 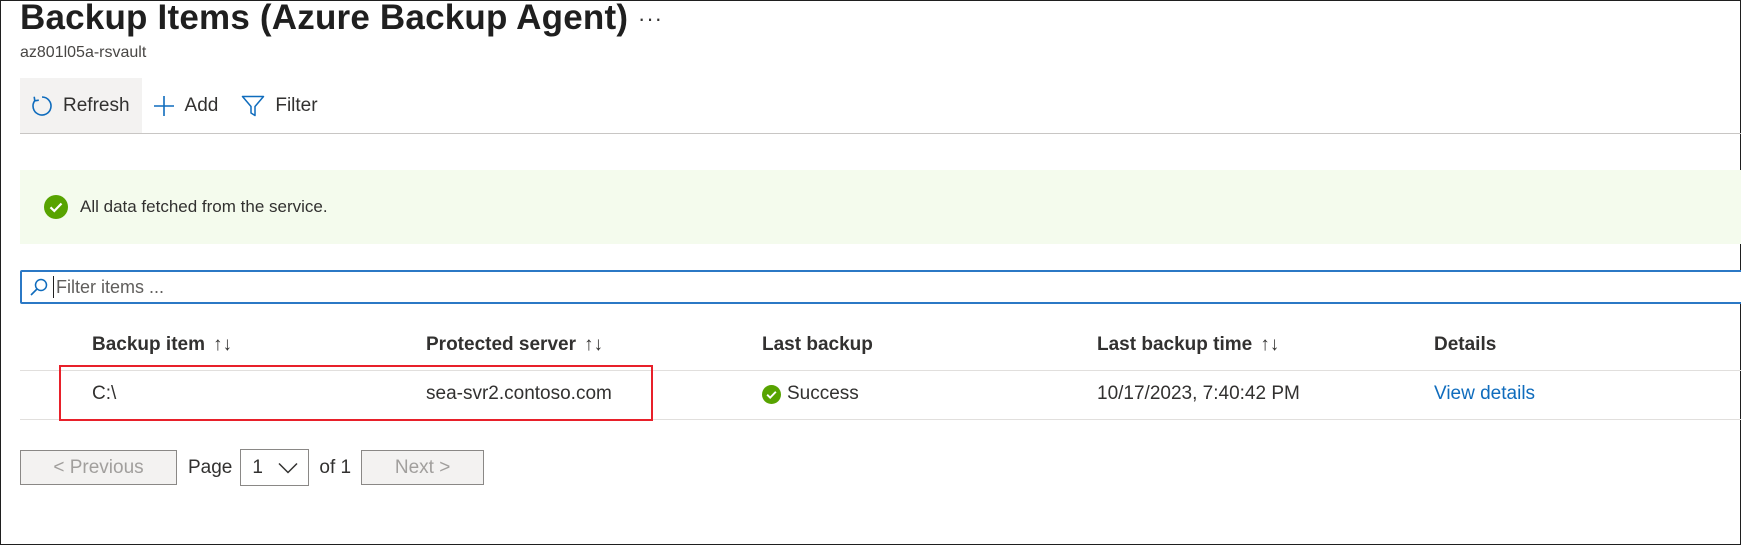 What do you see at coordinates (423, 467) in the screenshot?
I see `next-page-button: Next >` at bounding box center [423, 467].